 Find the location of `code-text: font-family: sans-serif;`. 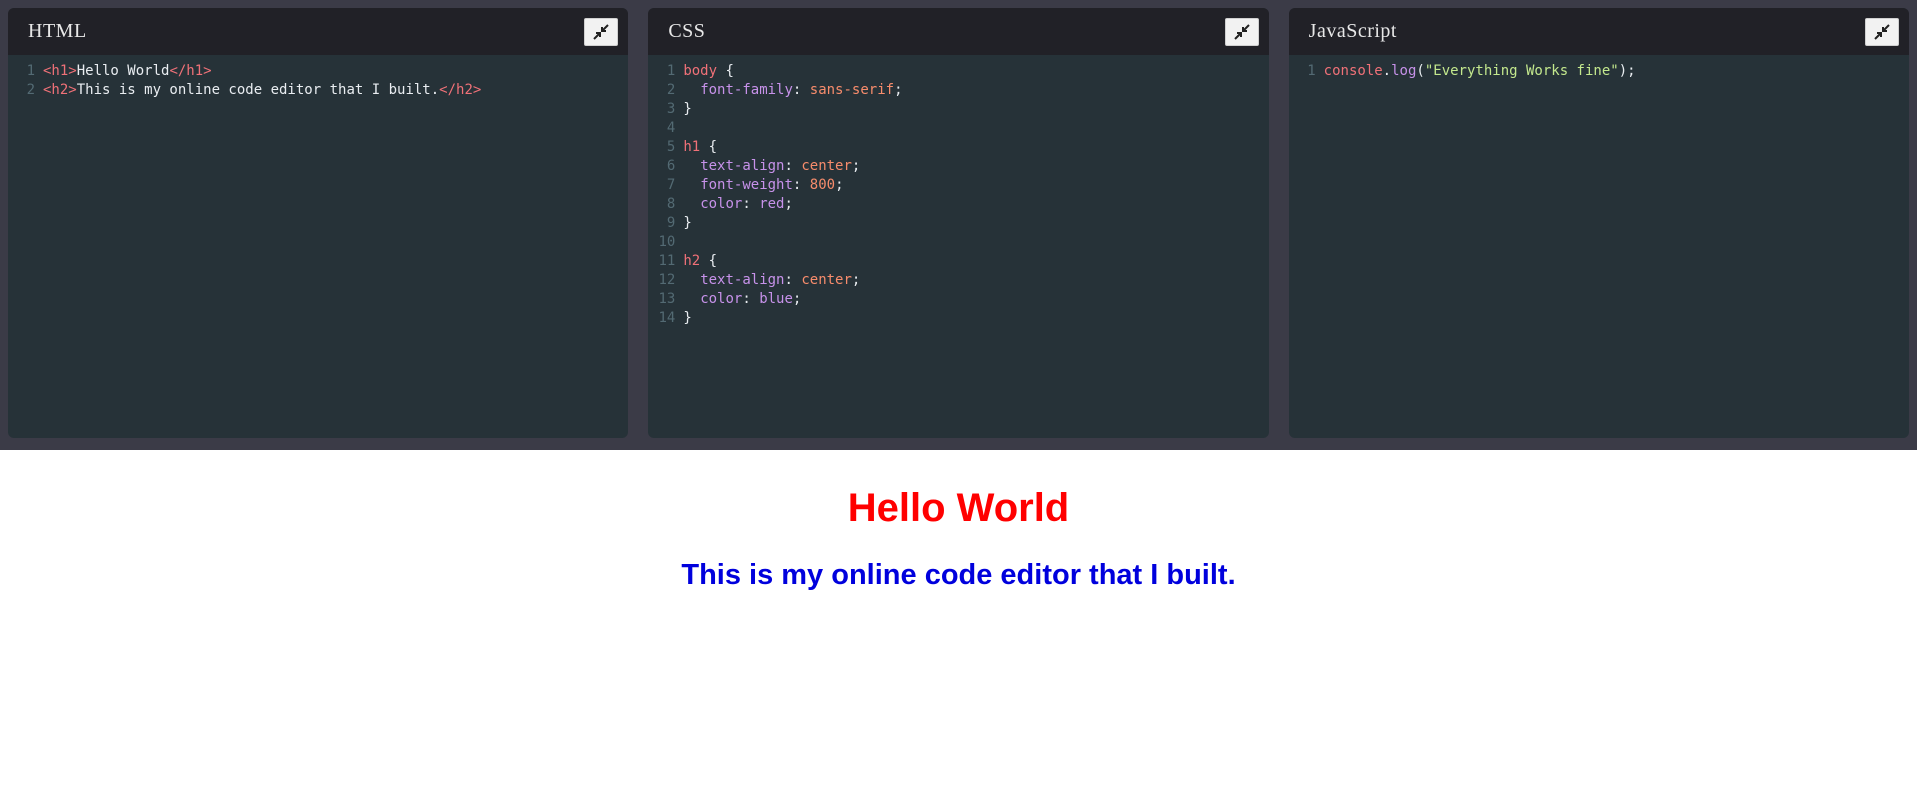

code-text: font-family: sans-serif; is located at coordinates (801, 90).